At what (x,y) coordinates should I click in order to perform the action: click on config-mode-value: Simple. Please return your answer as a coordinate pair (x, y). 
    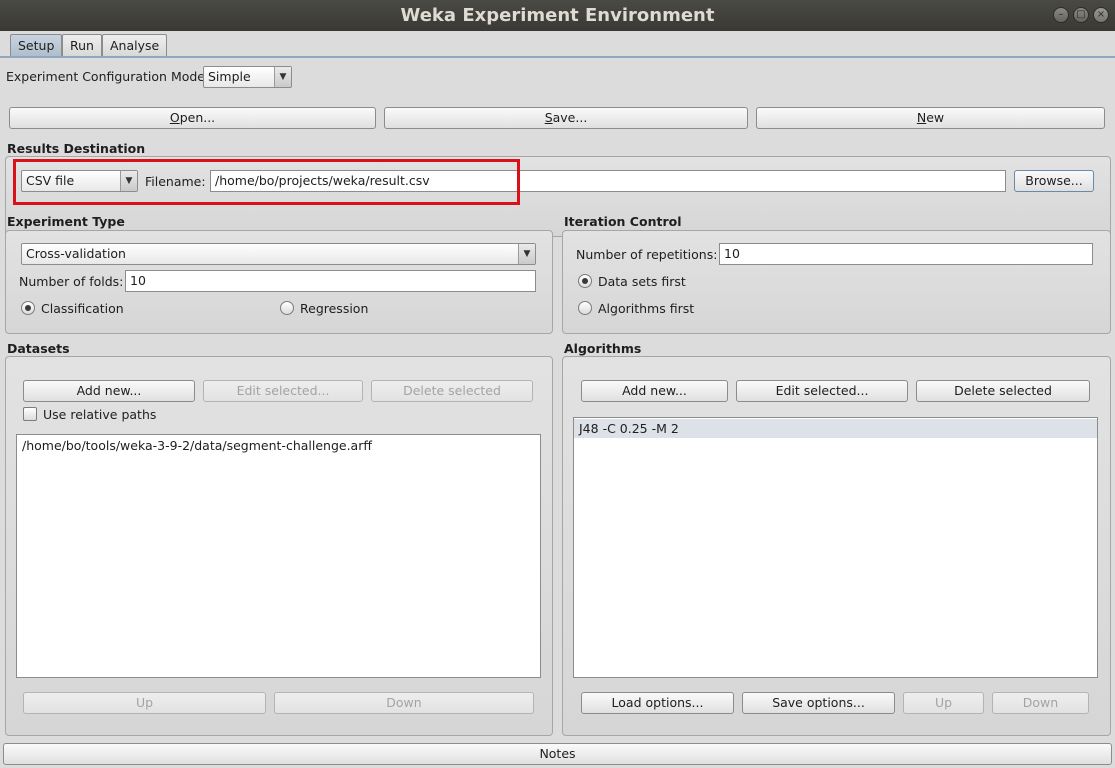
    Looking at the image, I should click on (229, 76).